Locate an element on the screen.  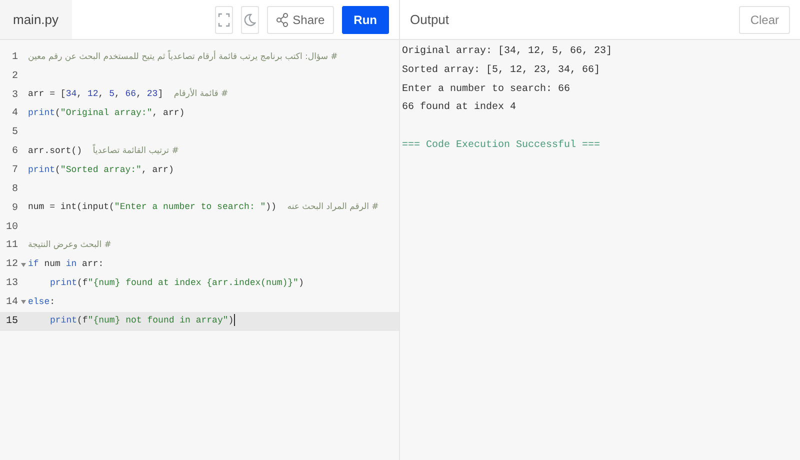
fullscreen-button is located at coordinates (223, 20).